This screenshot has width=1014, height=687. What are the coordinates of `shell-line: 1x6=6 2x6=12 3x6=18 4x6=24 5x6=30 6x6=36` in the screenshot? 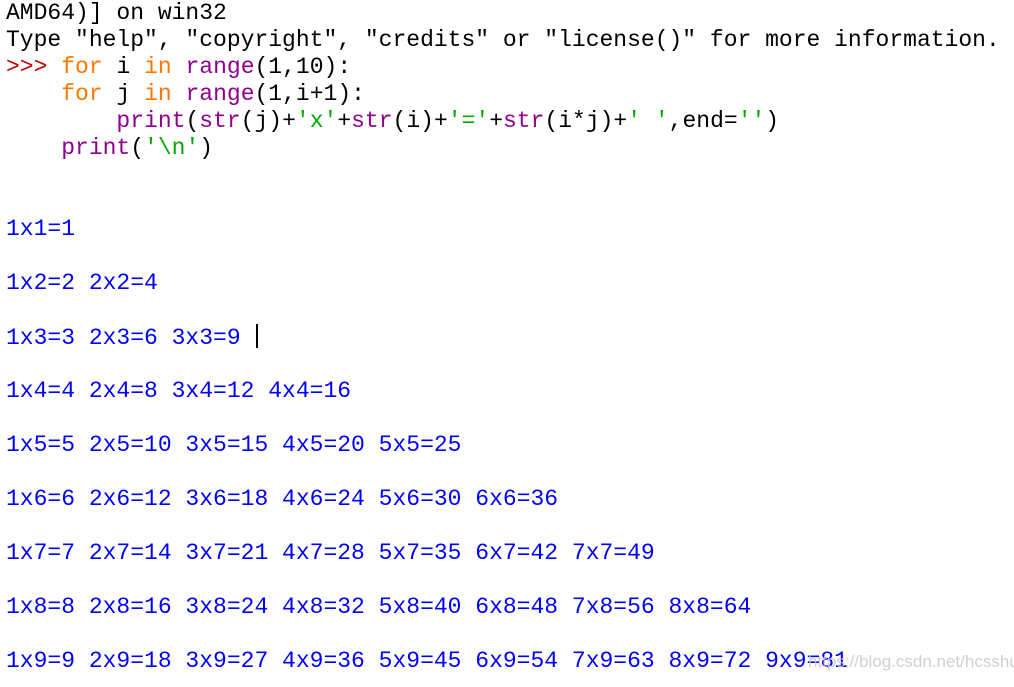 It's located at (503, 499).